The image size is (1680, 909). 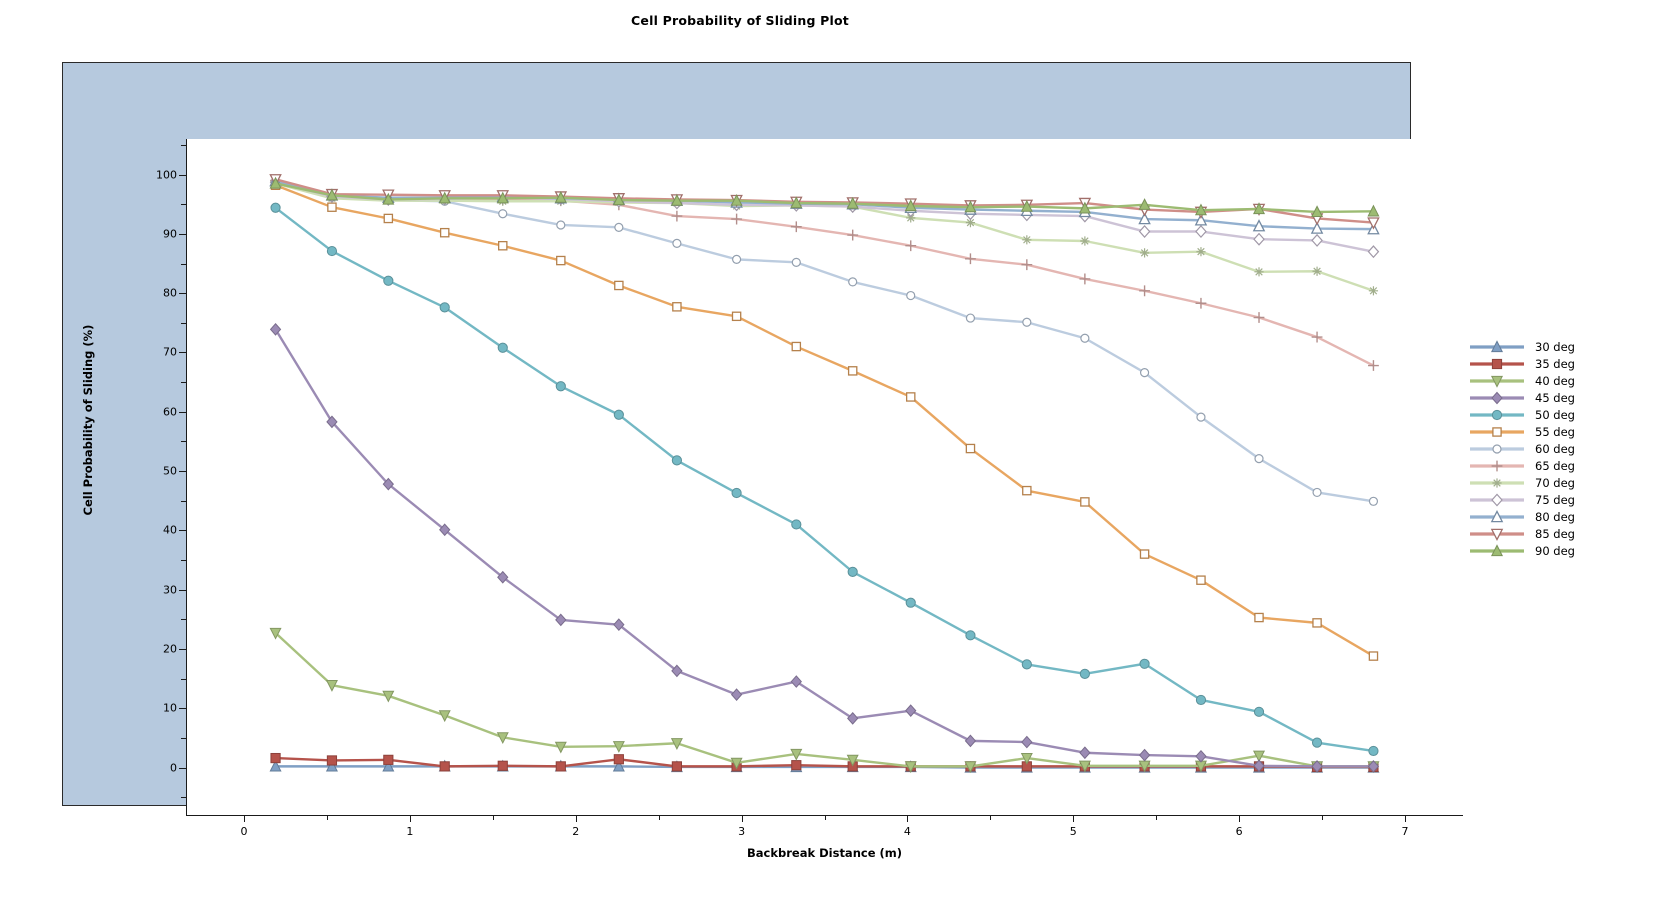 What do you see at coordinates (144, 434) in the screenshot?
I see `y-axis-labels: 0 10 20 30 40 50 60 70 80 90 100` at bounding box center [144, 434].